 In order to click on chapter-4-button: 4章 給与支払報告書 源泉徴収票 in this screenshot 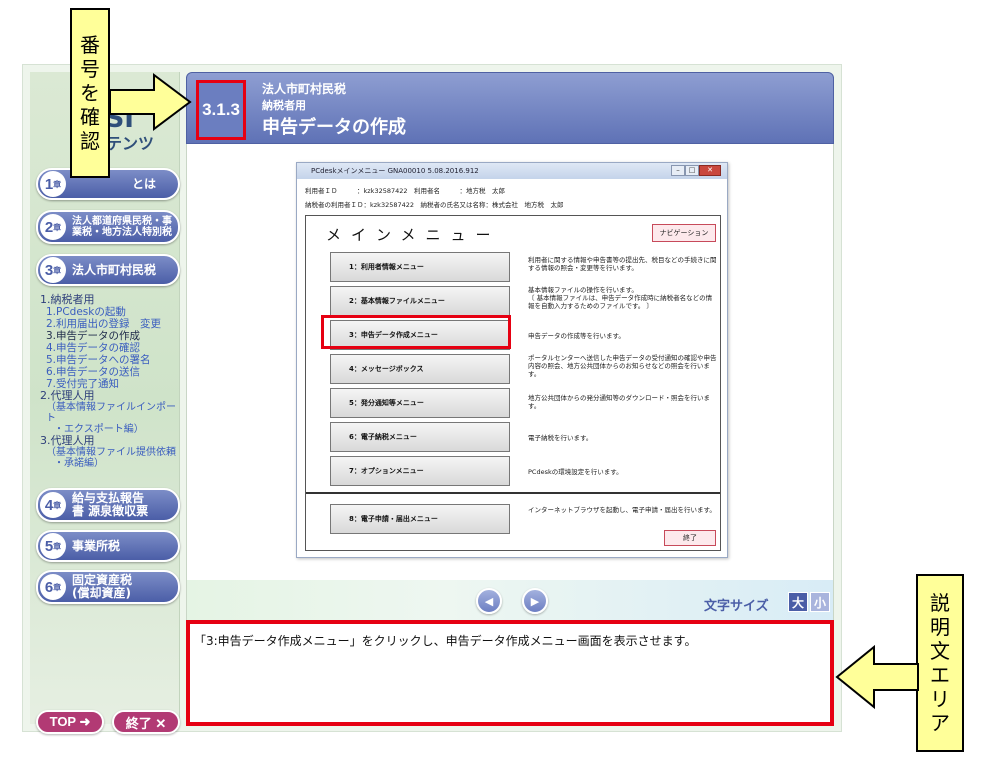, I will do `click(108, 505)`.